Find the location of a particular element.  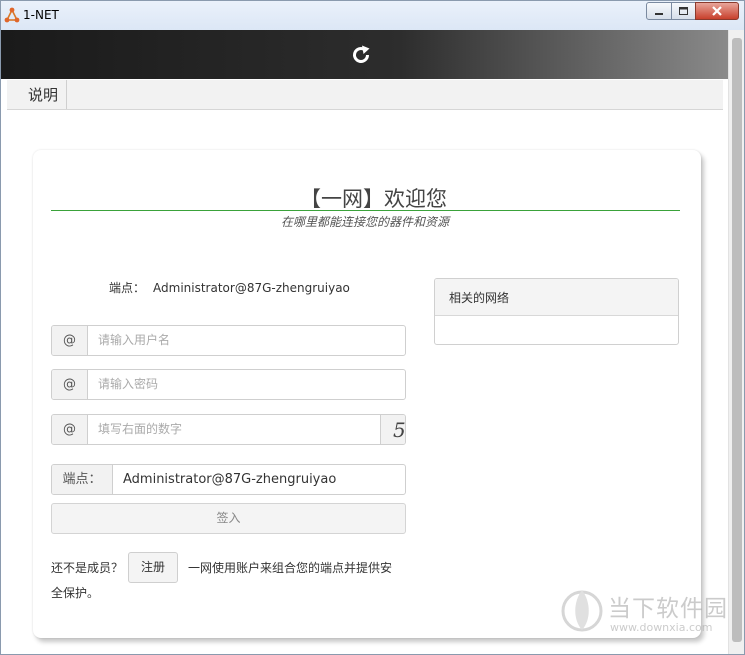

password-input: 请输入密码 is located at coordinates (246, 384).